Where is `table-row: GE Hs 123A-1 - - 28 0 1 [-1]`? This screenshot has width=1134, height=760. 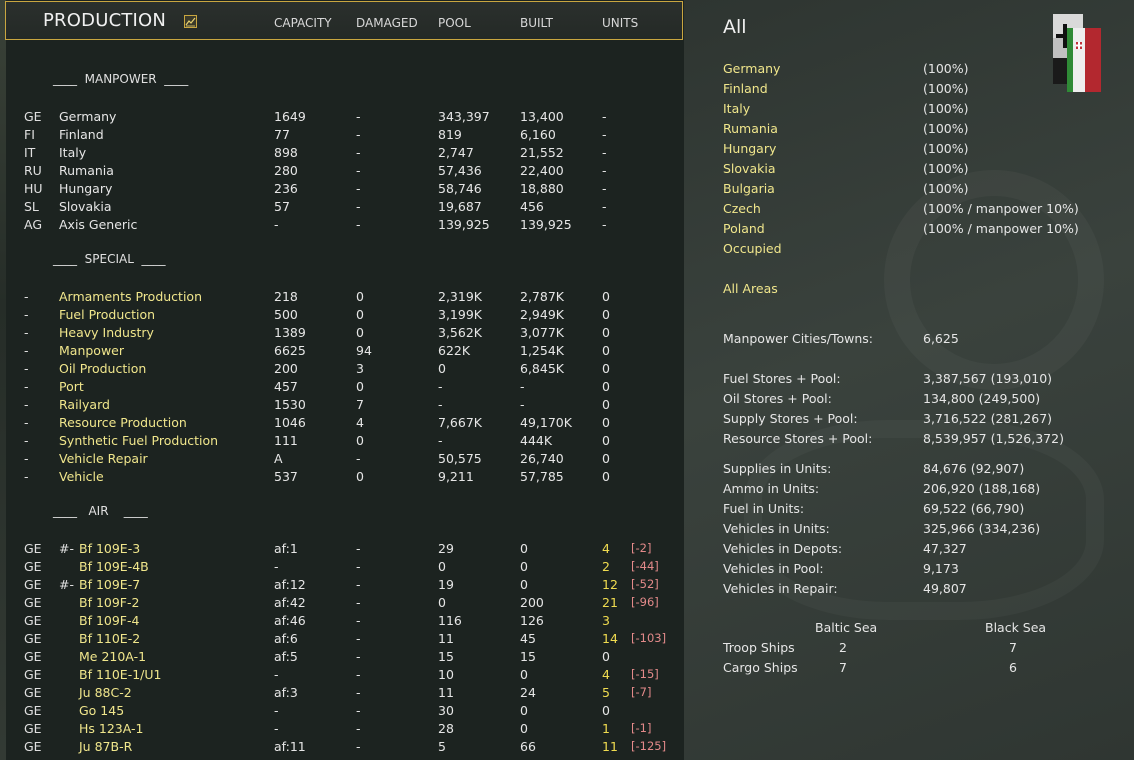 table-row: GE Hs 123A-1 - - 28 0 1 [-1] is located at coordinates (342, 730).